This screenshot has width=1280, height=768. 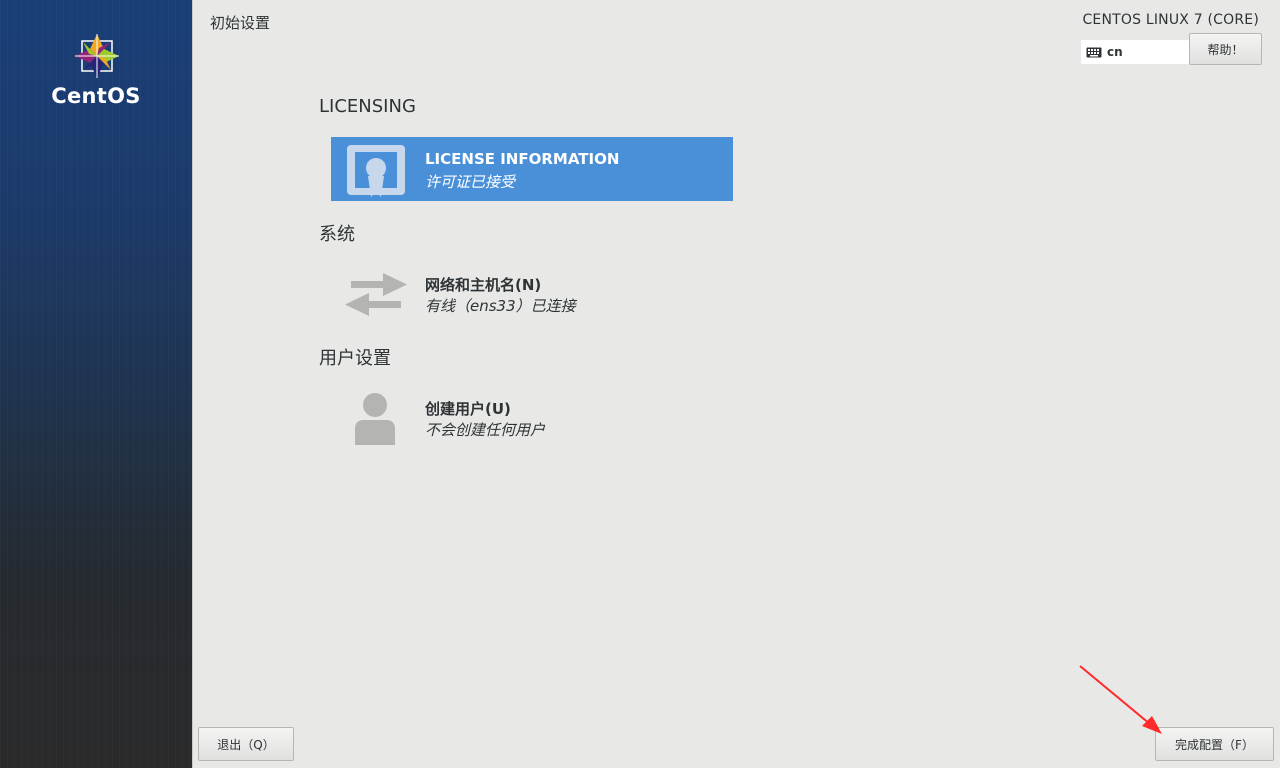 I want to click on spoke-user-status: 不会创建任何用户, so click(x=485, y=430).